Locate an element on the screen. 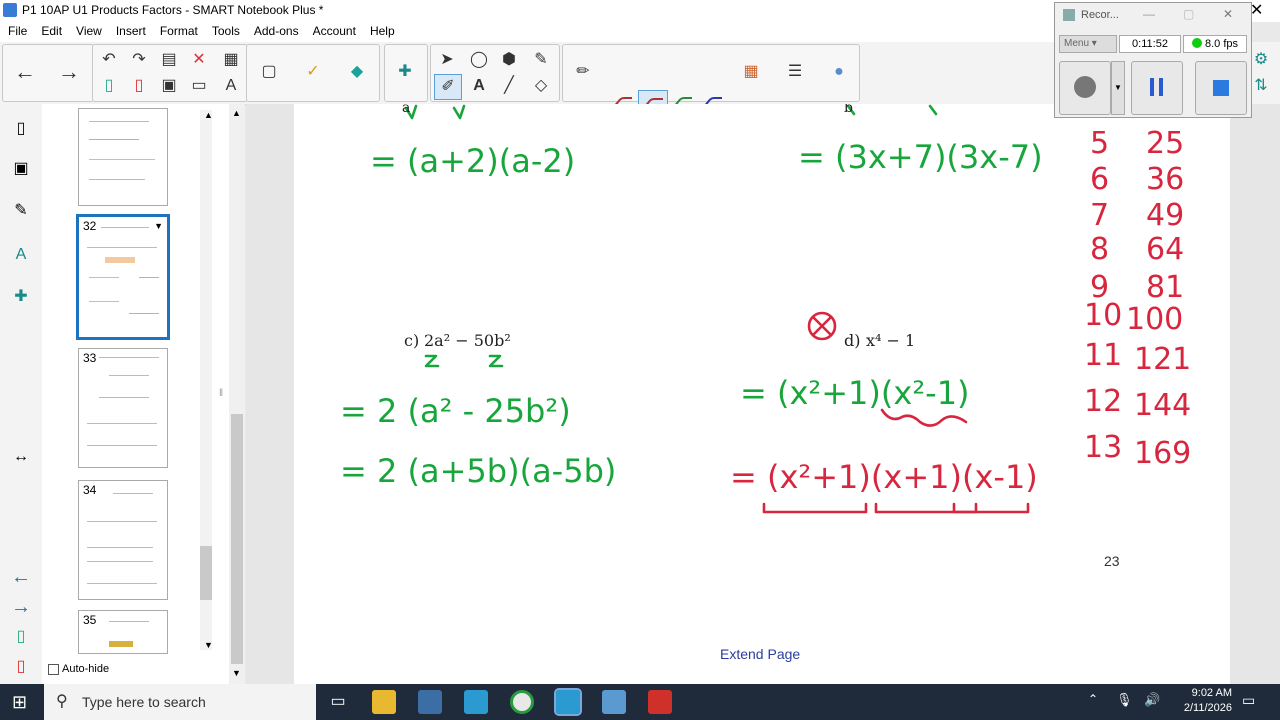 The image size is (1280, 720). properties-icon: A is located at coordinates (21, 255).